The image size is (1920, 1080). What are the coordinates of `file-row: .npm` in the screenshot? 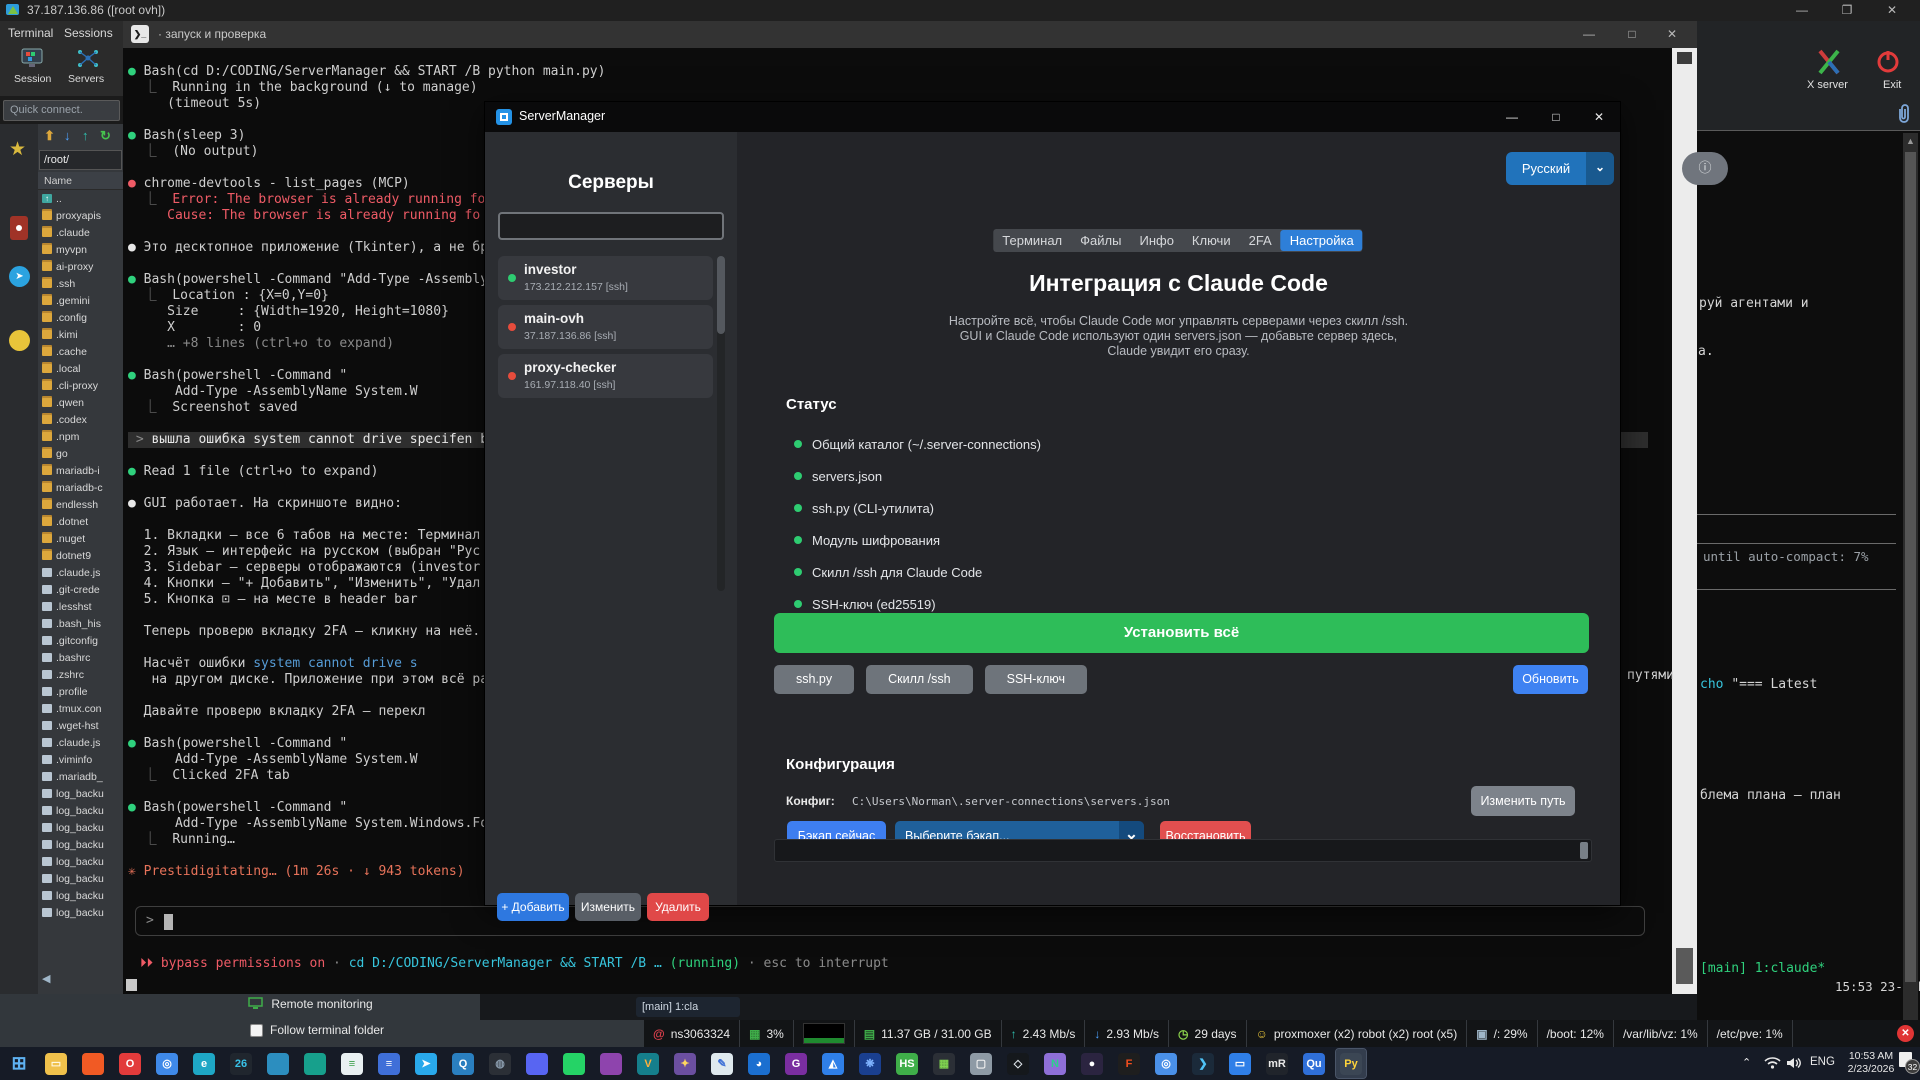 It's located at (80, 436).